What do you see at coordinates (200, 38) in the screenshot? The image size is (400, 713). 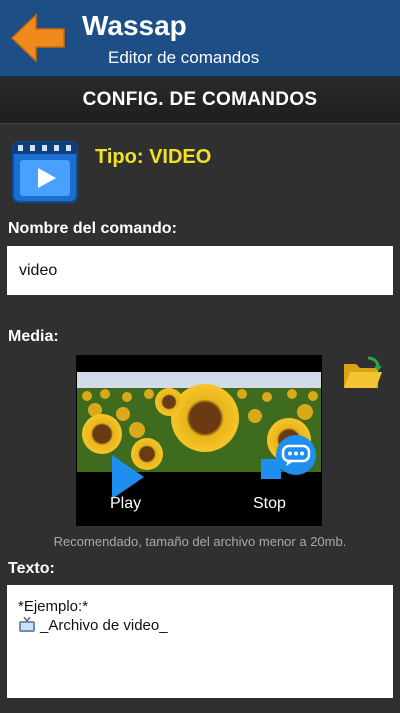 I see `app-bar: Wassap Editor de comandos` at bounding box center [200, 38].